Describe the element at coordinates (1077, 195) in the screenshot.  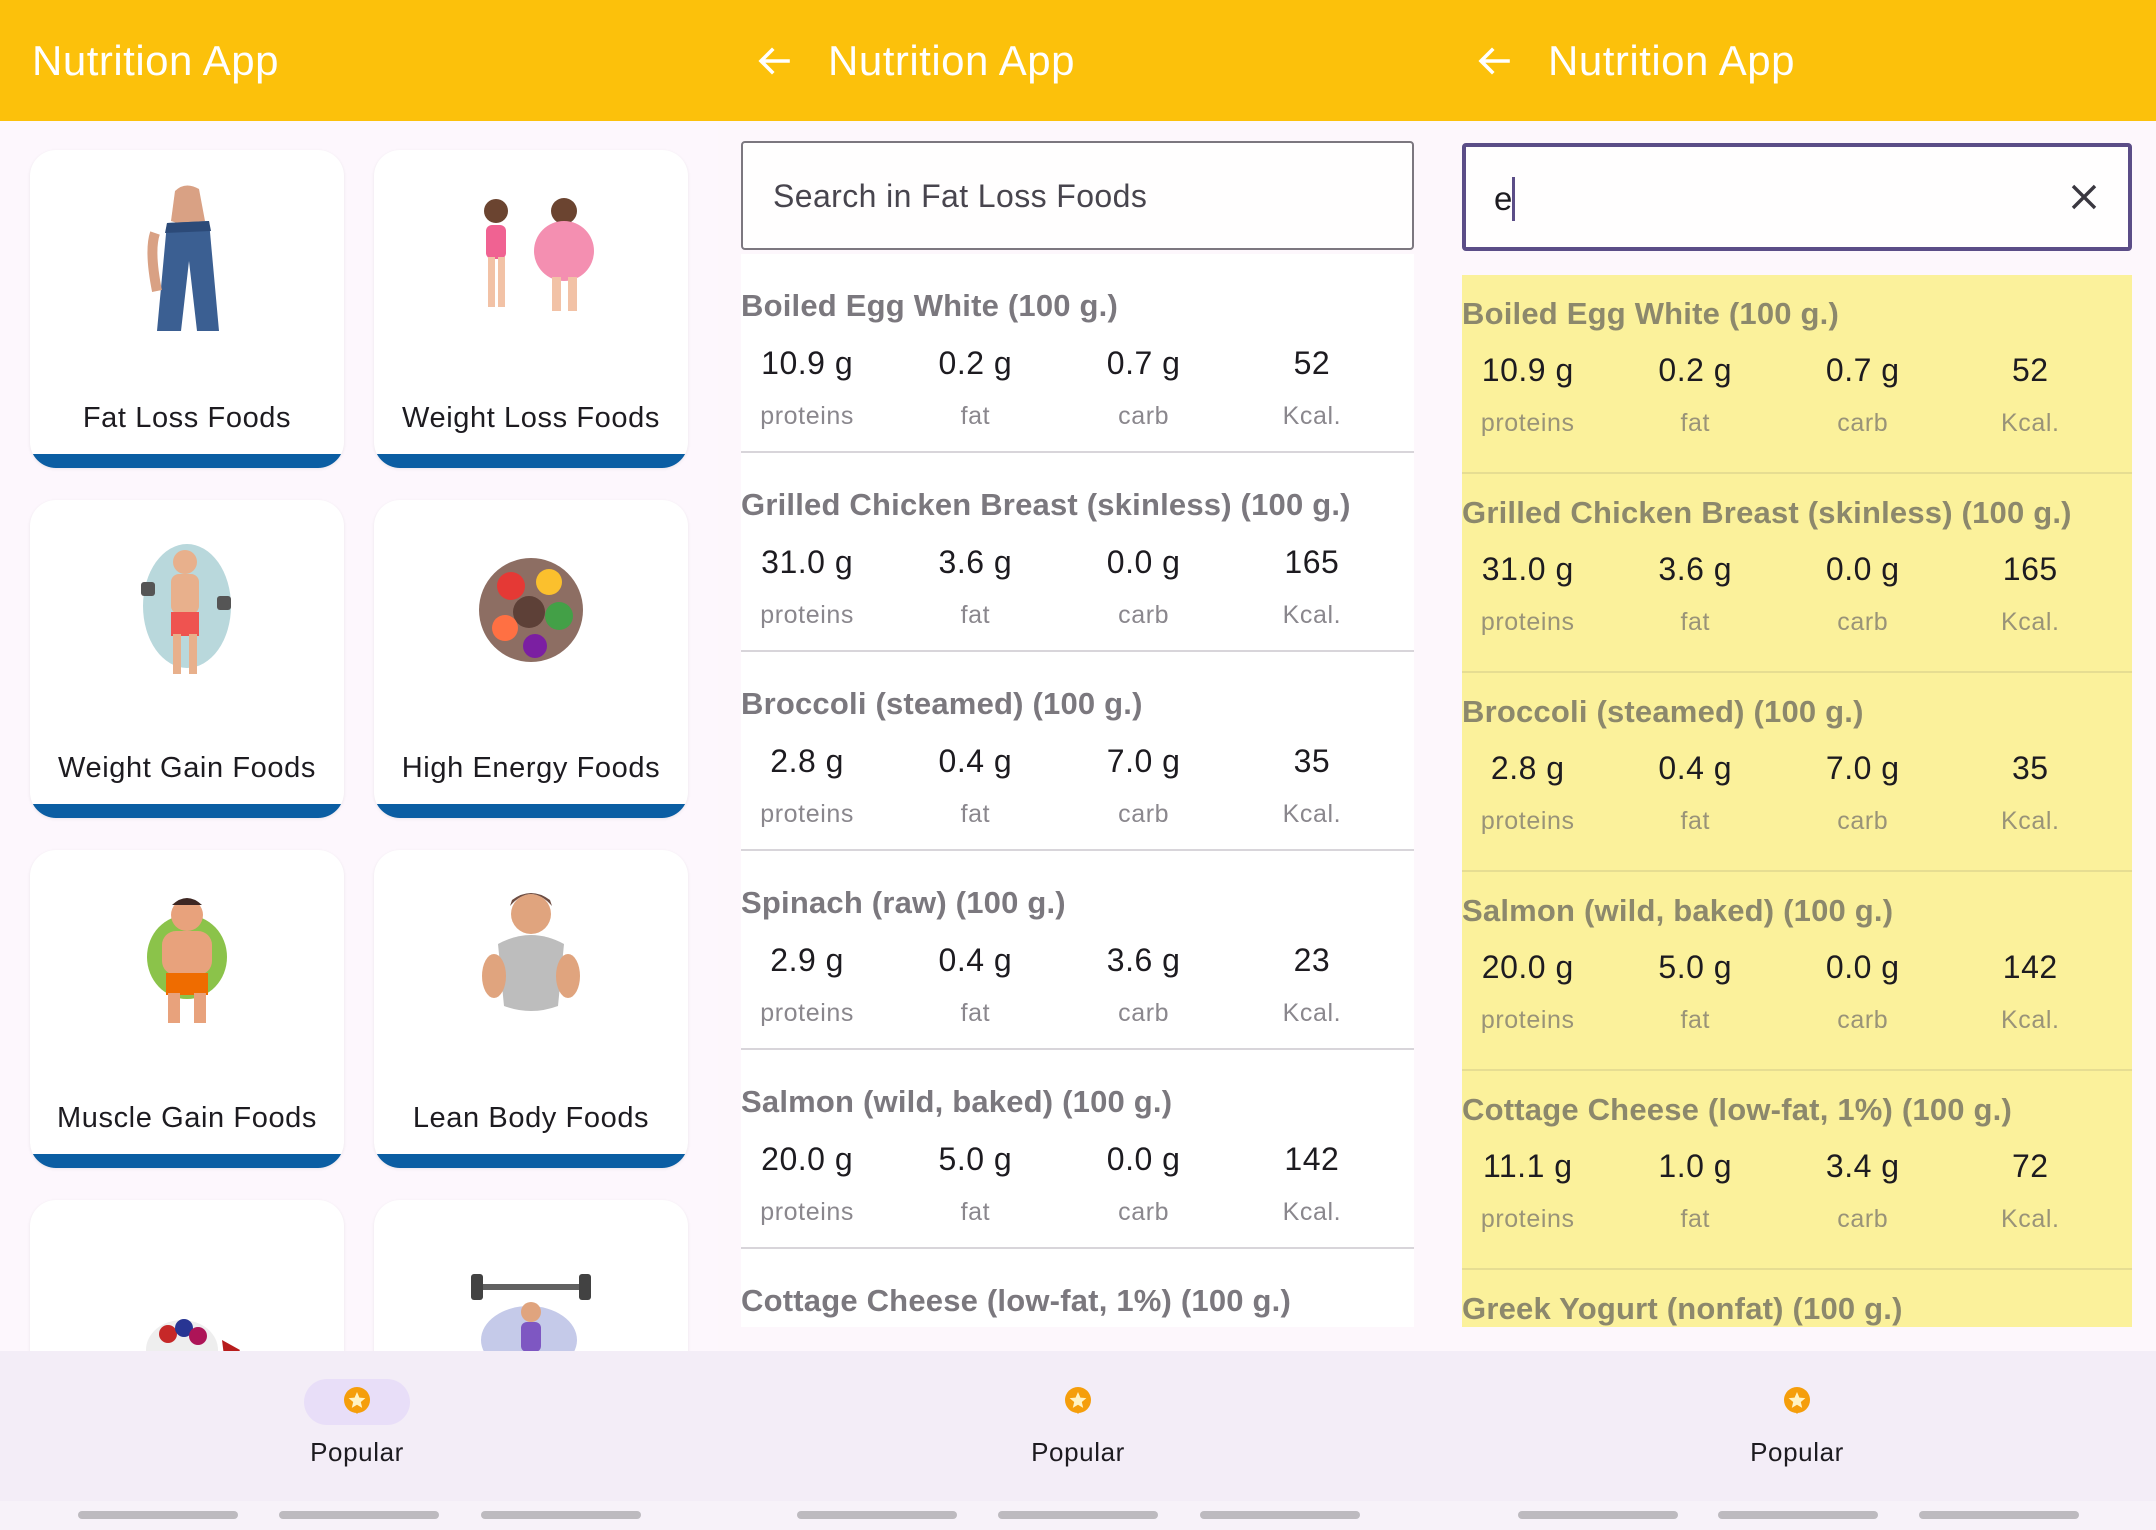
I see `search-input: Search in Fat Loss Foods` at that location.